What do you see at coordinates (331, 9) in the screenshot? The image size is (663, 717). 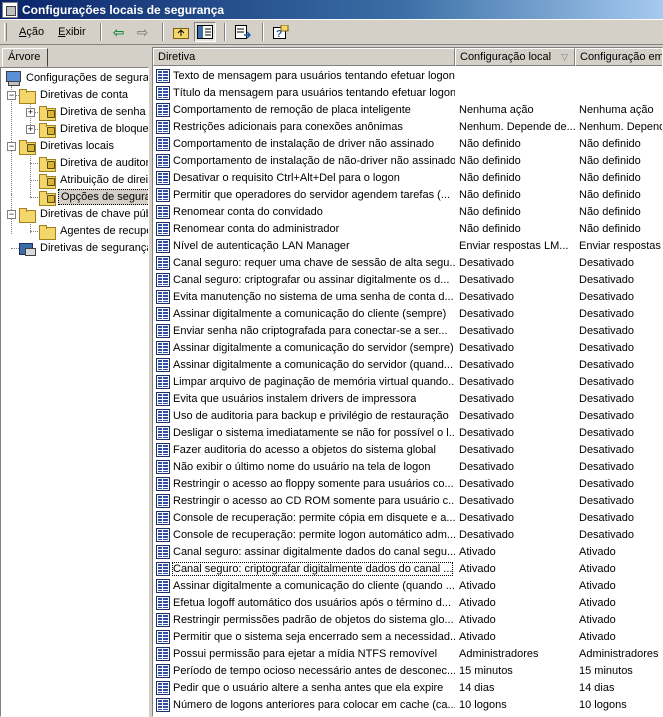 I see `title-bar: Configurações locais de segurança` at bounding box center [331, 9].